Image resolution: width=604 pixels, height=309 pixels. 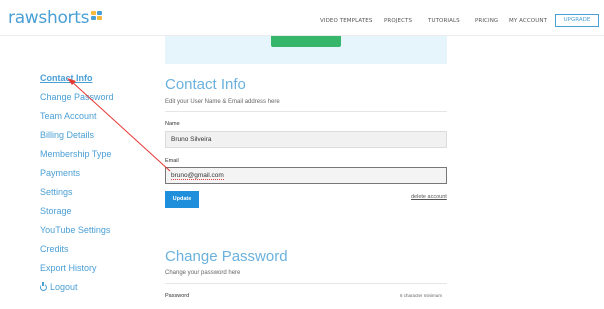 I want to click on arrow-line, so click(x=120, y=126).